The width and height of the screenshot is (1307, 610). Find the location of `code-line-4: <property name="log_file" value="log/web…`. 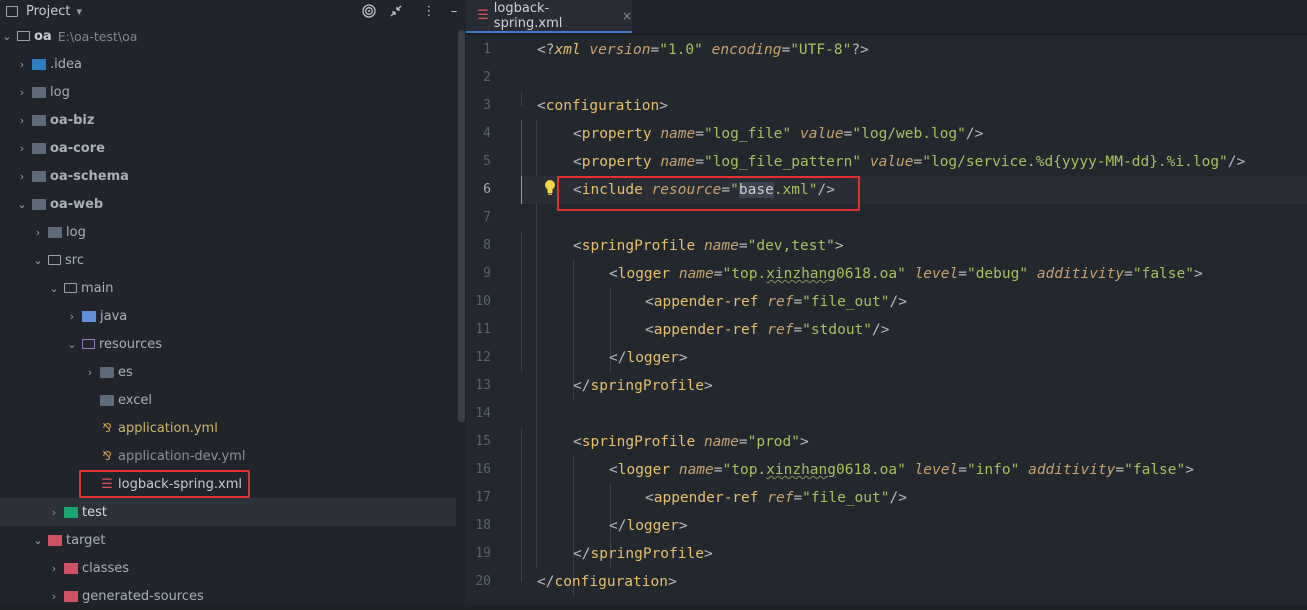

code-line-4: <property name="log_file" value="log/web… is located at coordinates (914, 134).